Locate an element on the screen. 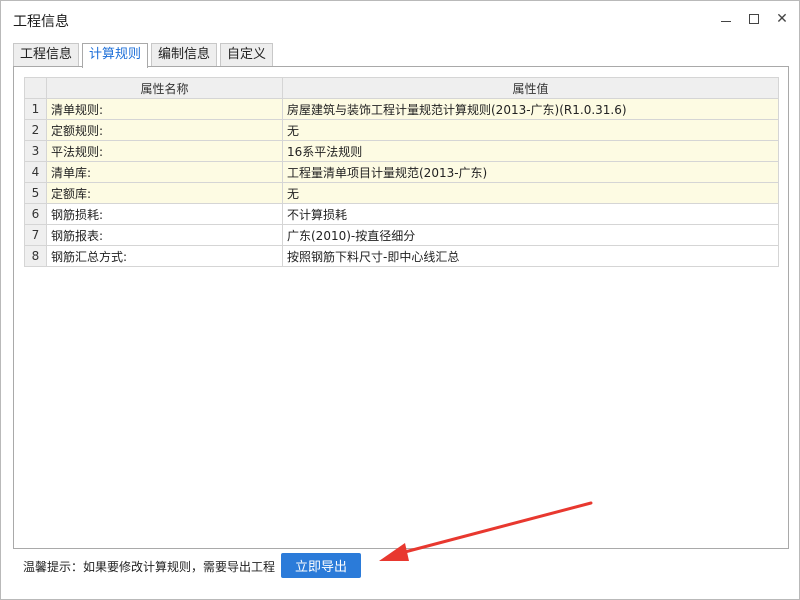 The image size is (800, 600). warm-tip-text: 温馨提示：如果要修改计算规则，需要导出工程 is located at coordinates (149, 567).